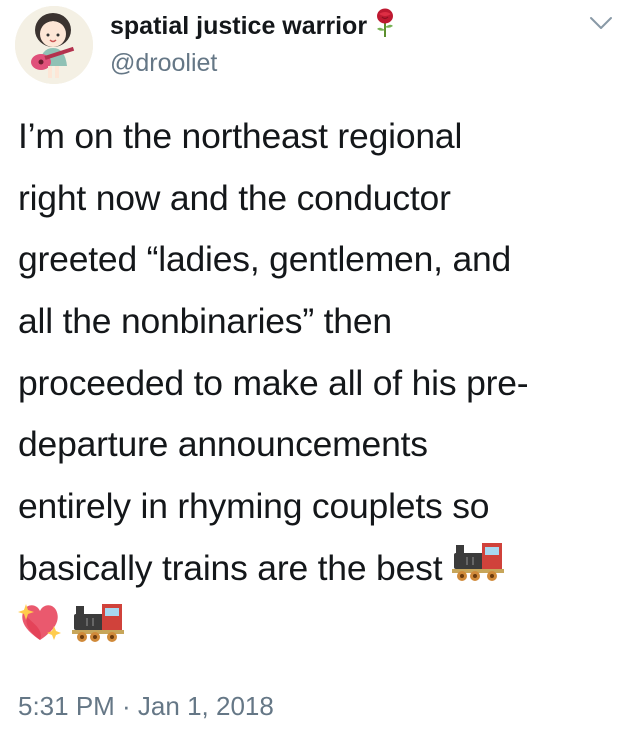  I want to click on display-name: spatial justice warrior, so click(253, 26).